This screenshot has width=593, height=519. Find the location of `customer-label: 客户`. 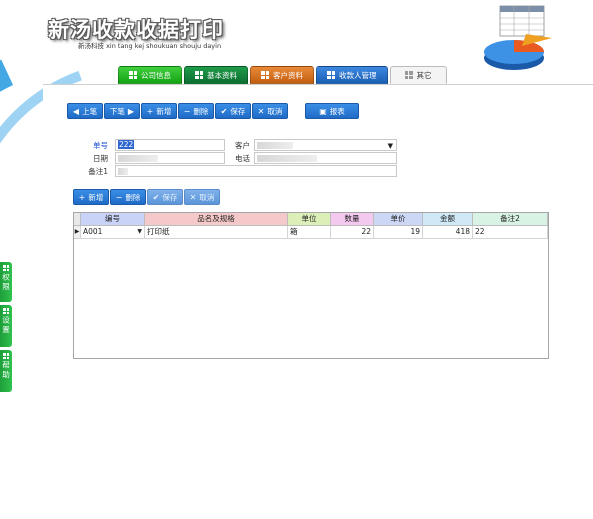

customer-label: 客户 is located at coordinates (242, 145).